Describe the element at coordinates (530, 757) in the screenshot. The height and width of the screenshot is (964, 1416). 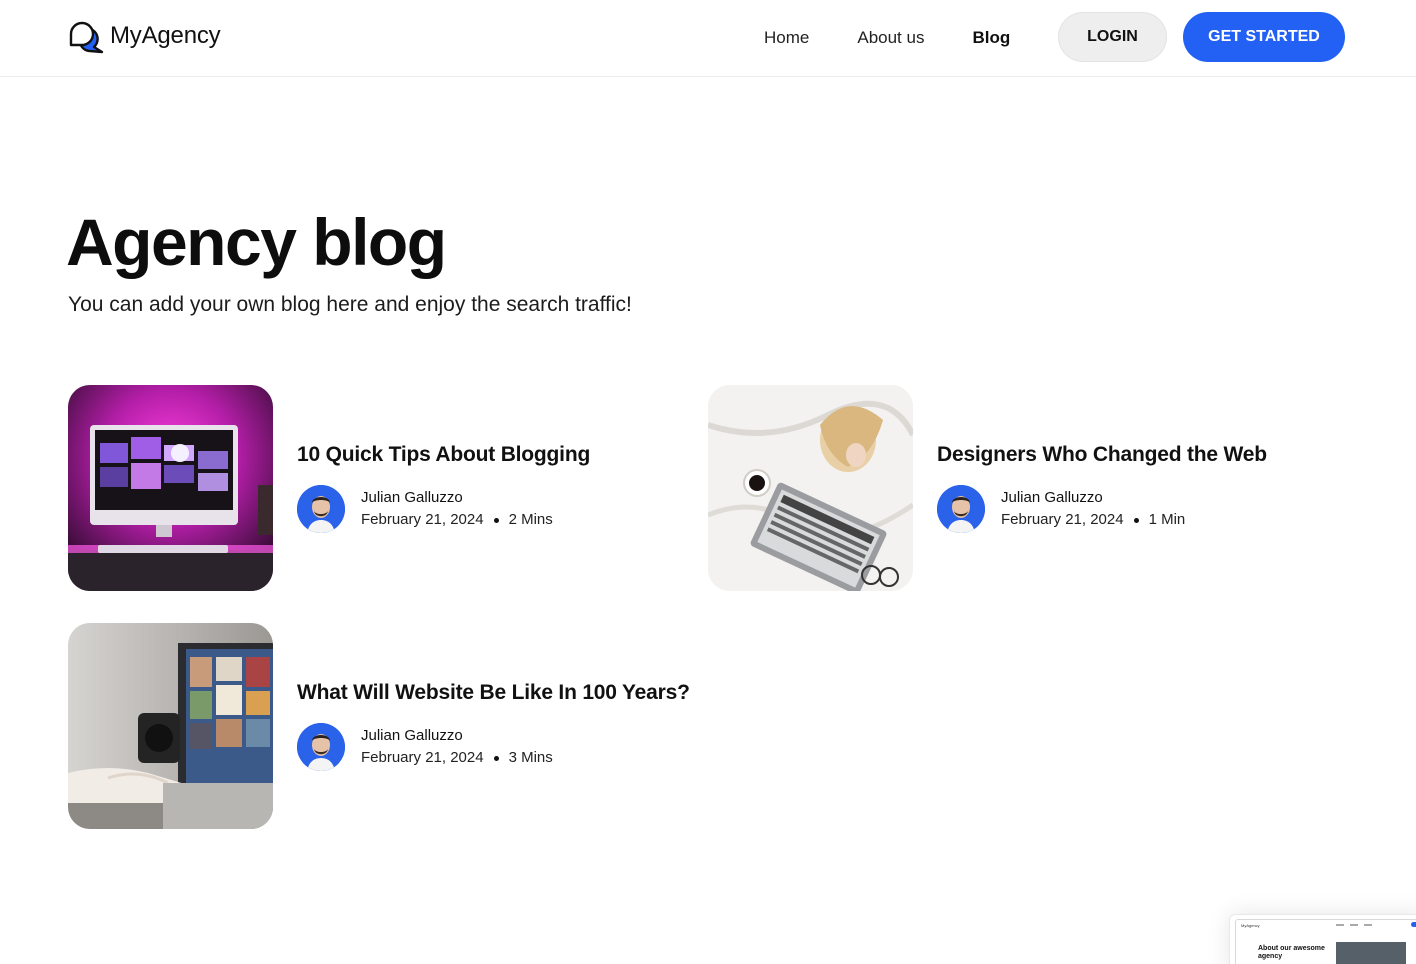
I see `read-time: 3 Mins` at that location.